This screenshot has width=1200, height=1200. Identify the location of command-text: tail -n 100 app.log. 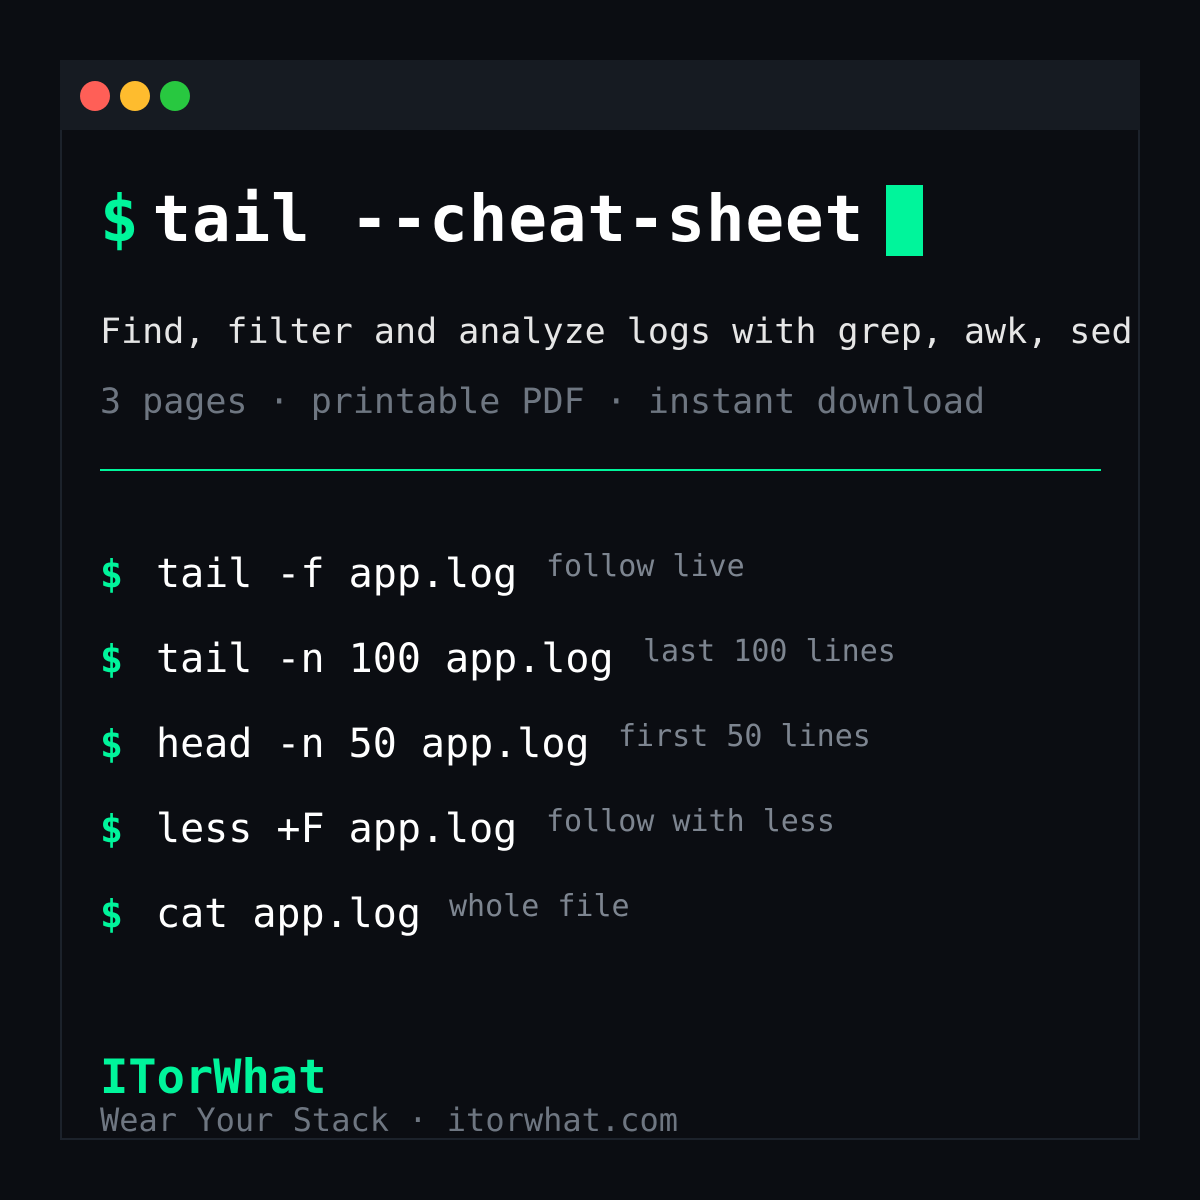
(385, 659).